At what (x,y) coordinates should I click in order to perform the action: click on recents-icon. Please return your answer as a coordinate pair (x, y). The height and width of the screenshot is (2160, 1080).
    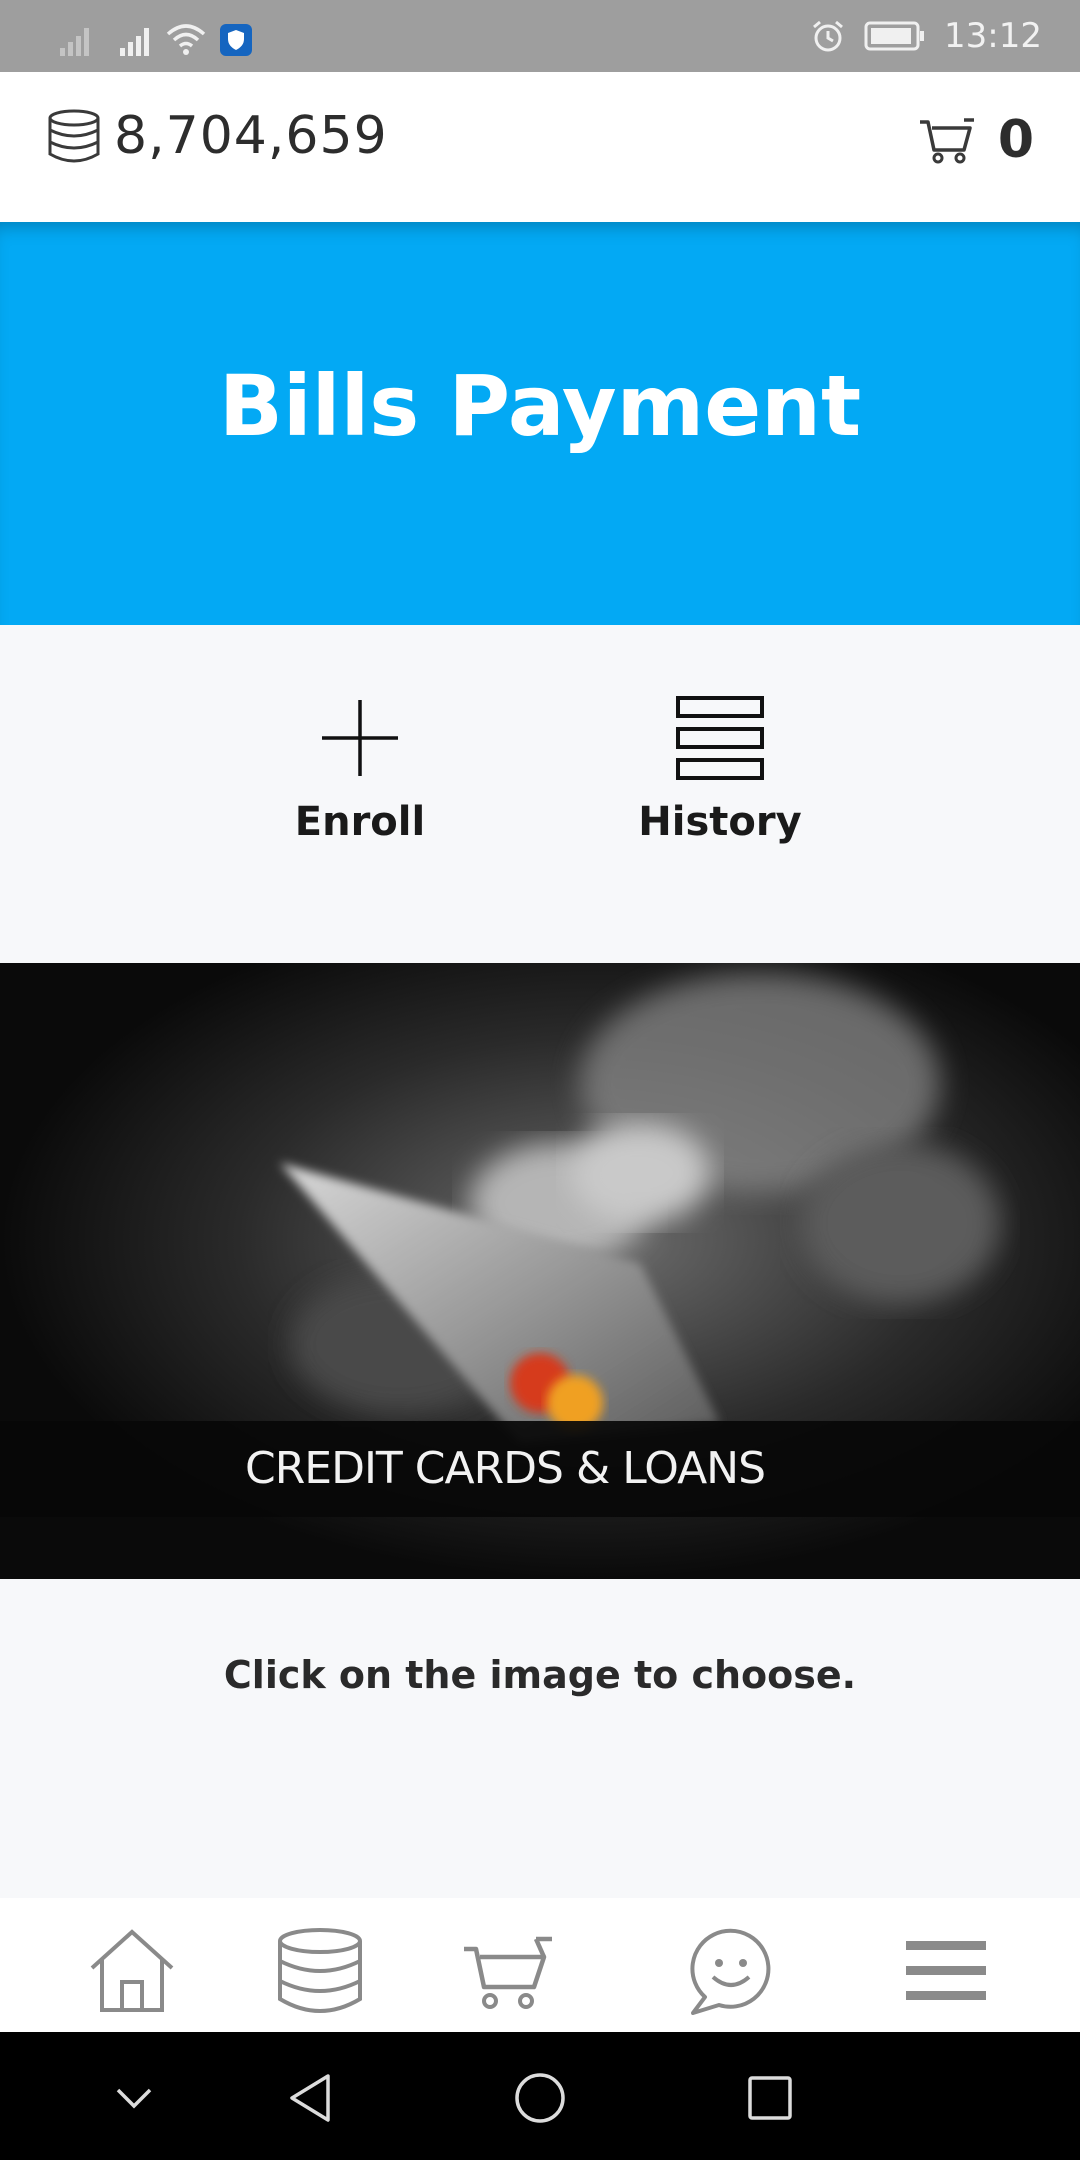
    Looking at the image, I should click on (770, 2098).